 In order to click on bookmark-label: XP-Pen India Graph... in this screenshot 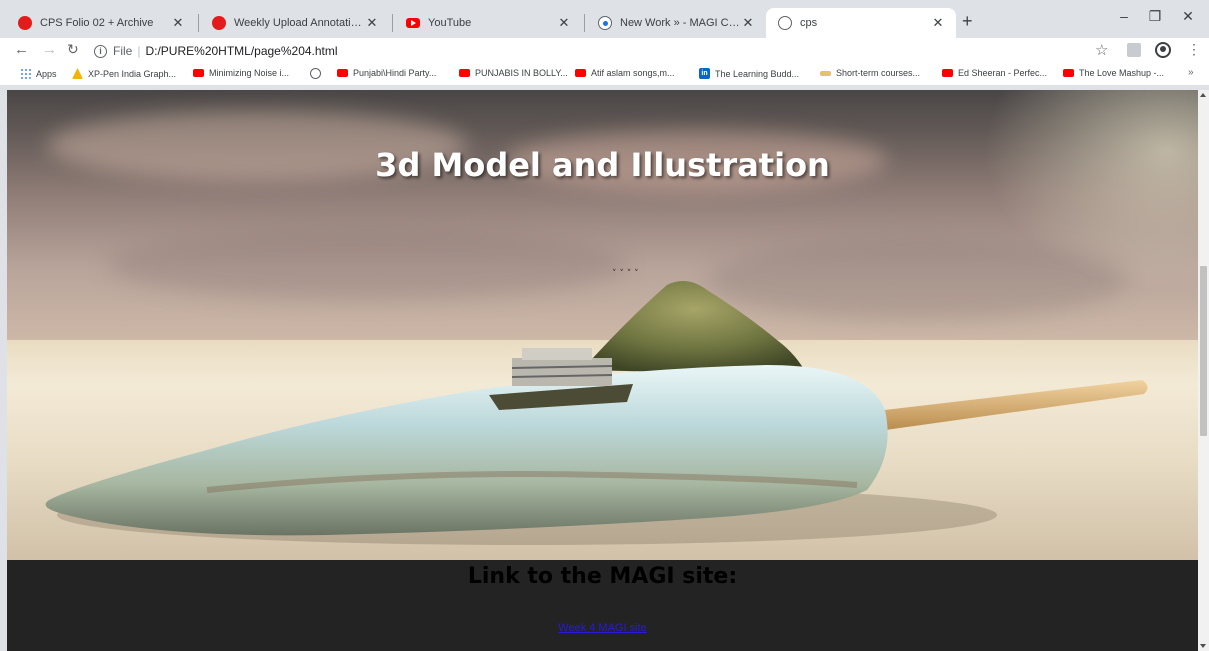, I will do `click(132, 73)`.